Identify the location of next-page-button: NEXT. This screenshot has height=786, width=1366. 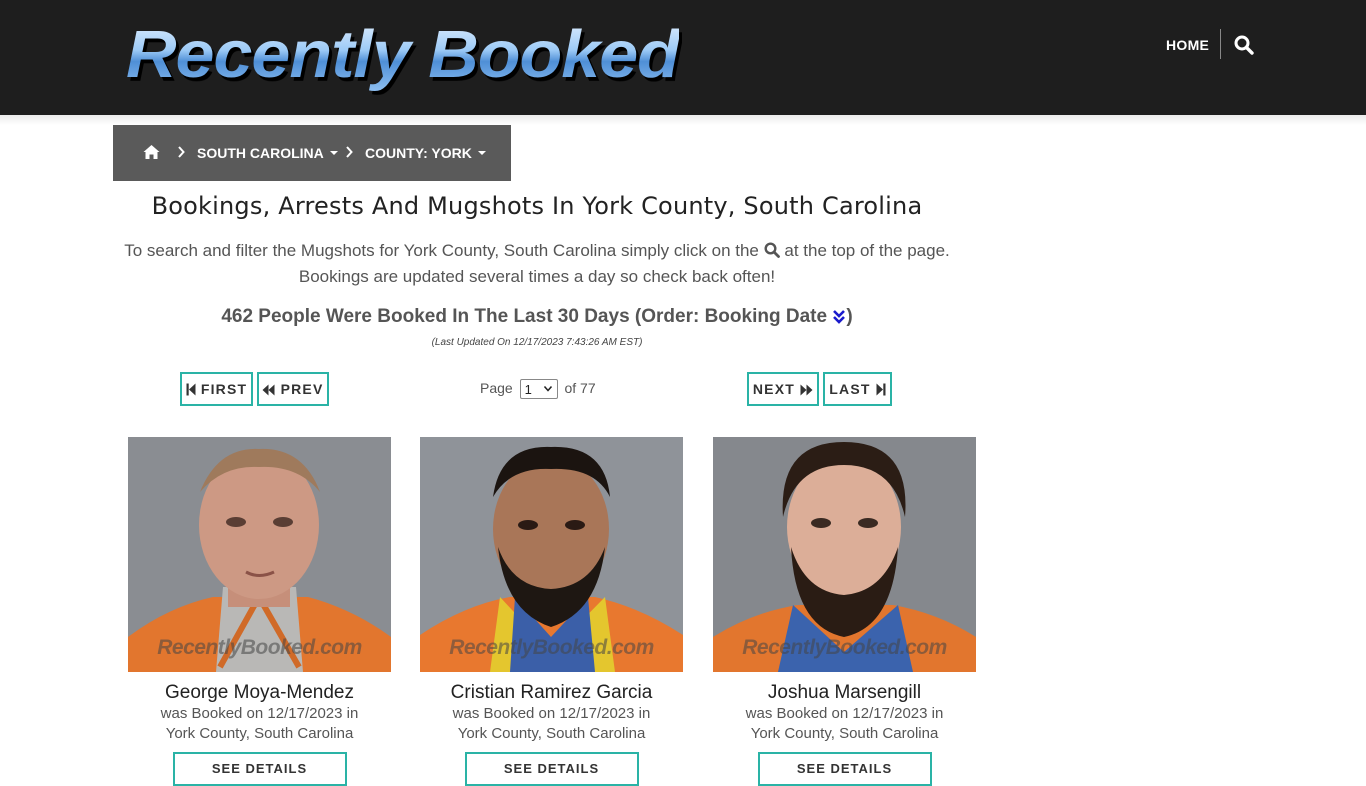
(783, 389).